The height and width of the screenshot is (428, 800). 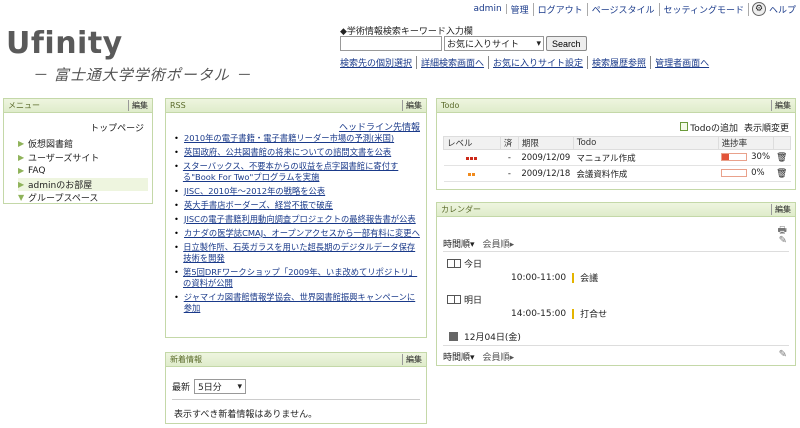 I want to click on search-target-value: お気に入りサイト, so click(x=483, y=45).